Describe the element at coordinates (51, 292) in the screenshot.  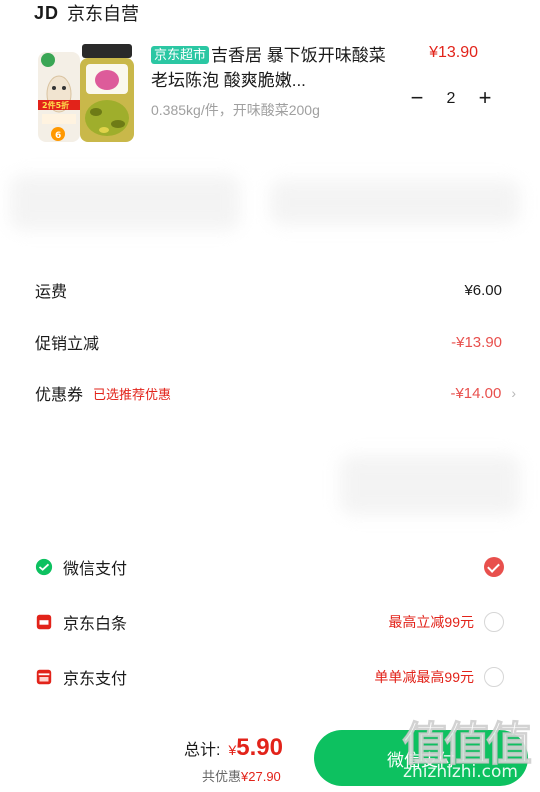
I see `shipping-fee-label: 运费` at that location.